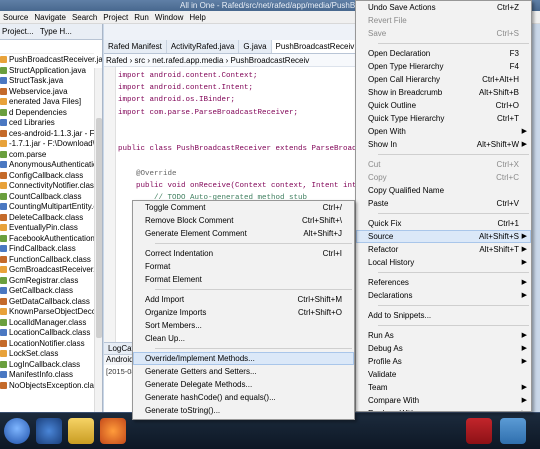  What do you see at coordinates (50, 270) in the screenshot?
I see `tree-item: GcmBroadcastReceiver.cl` at bounding box center [50, 270].